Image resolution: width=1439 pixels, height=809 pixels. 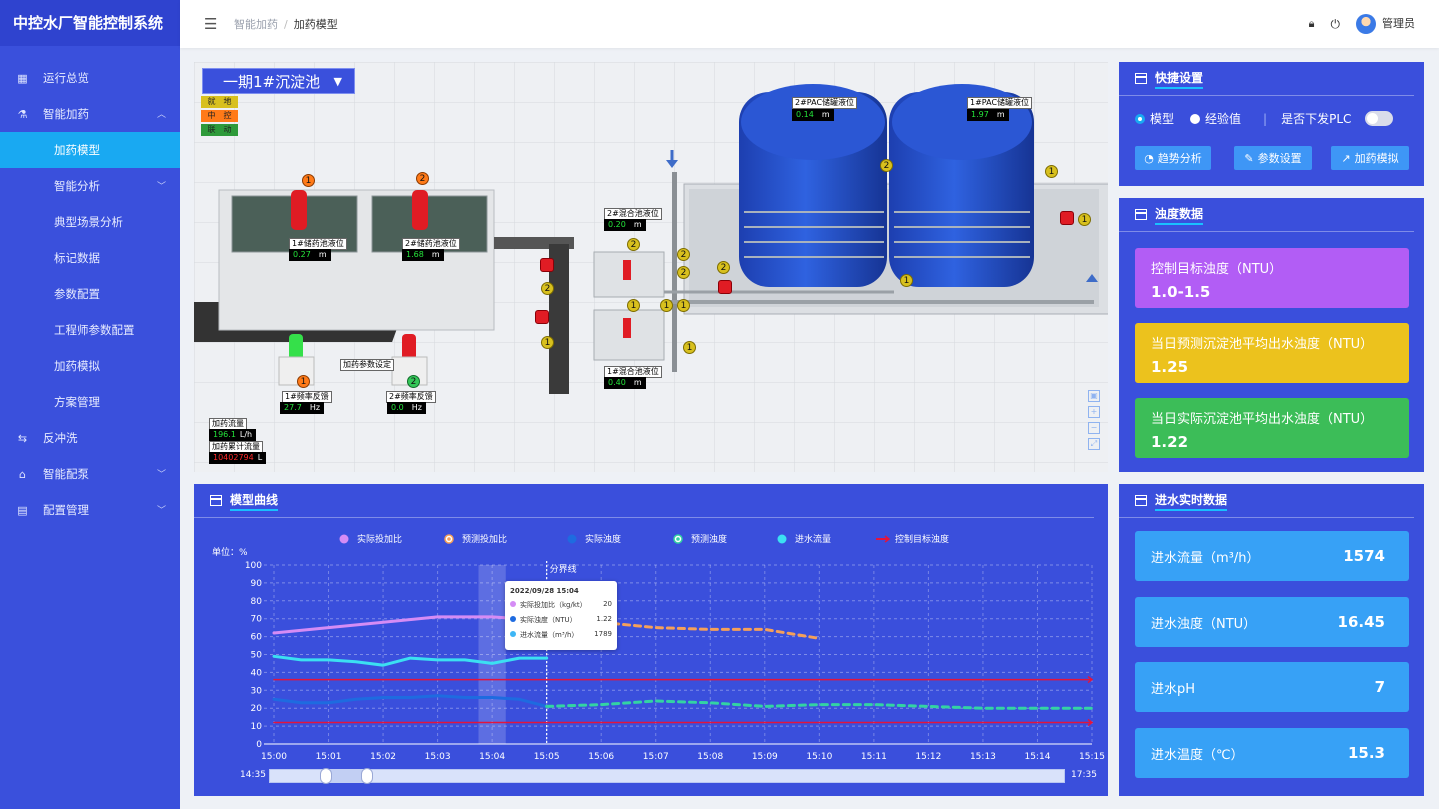 What do you see at coordinates (667, 776) in the screenshot?
I see `slider-track` at bounding box center [667, 776].